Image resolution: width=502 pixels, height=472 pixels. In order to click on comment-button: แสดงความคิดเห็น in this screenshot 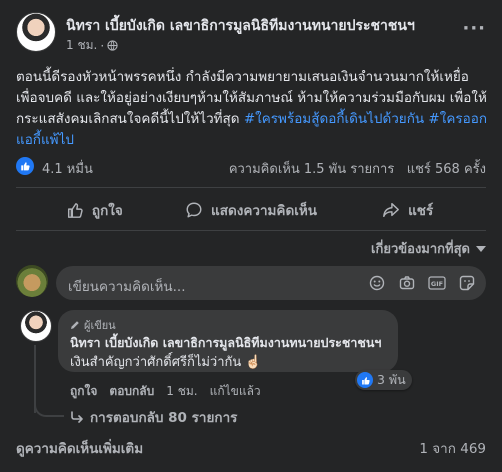, I will do `click(251, 210)`.